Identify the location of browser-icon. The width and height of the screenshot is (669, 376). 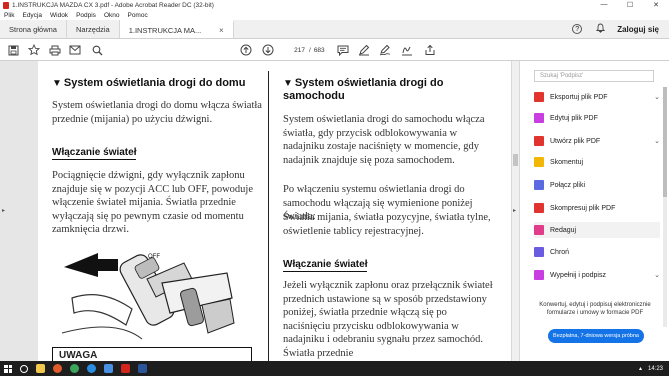
(57, 368).